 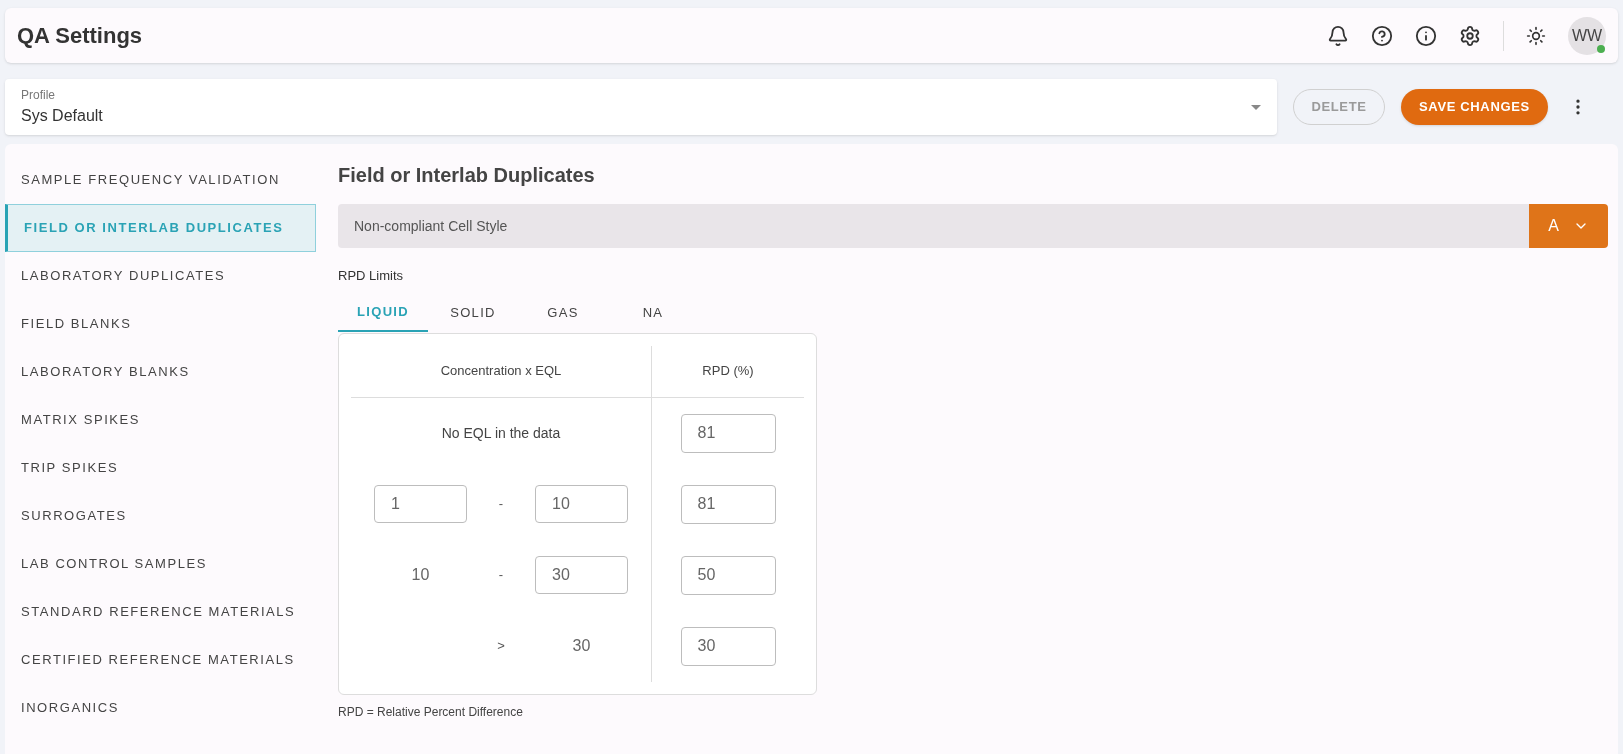 I want to click on rpd-input: 30, so click(x=728, y=646).